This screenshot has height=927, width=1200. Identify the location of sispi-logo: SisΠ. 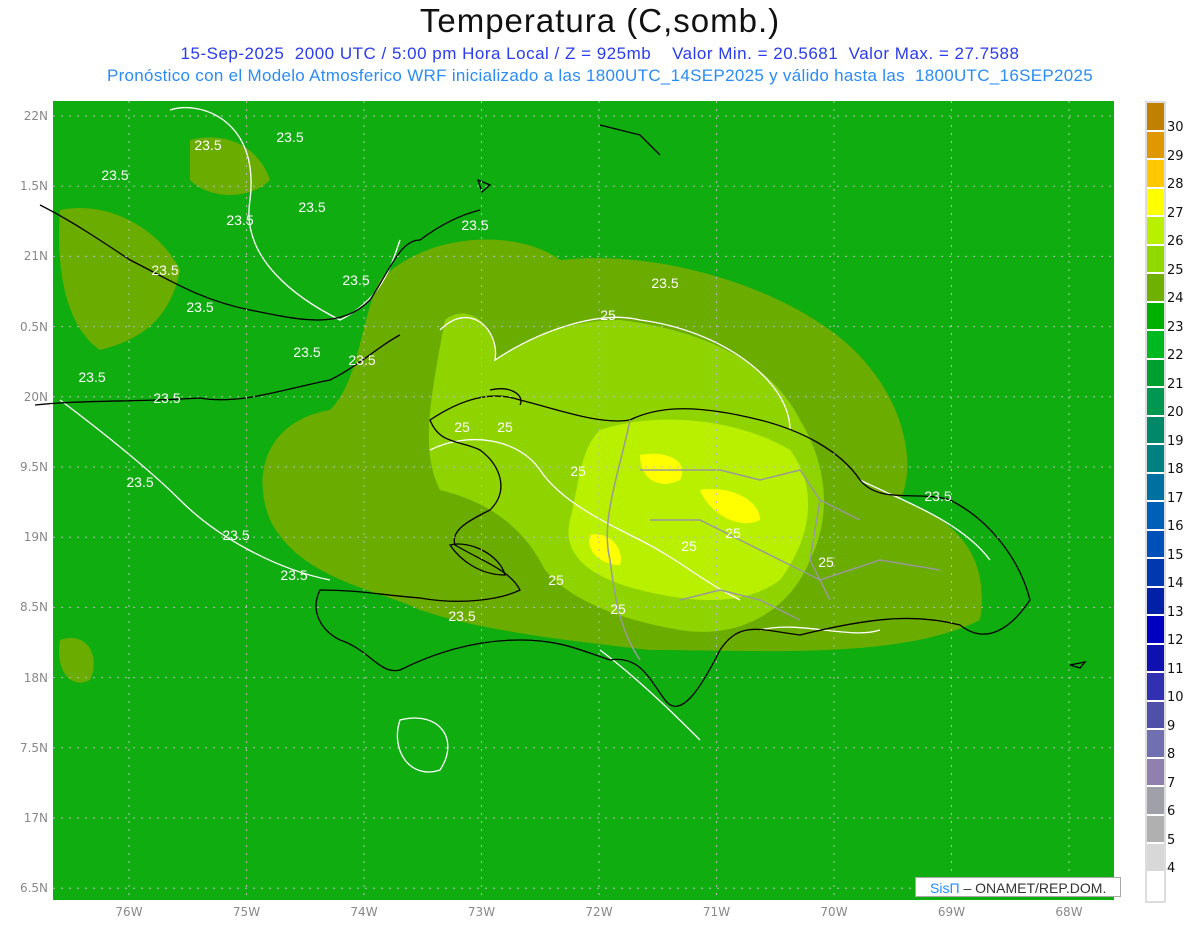
(945, 888).